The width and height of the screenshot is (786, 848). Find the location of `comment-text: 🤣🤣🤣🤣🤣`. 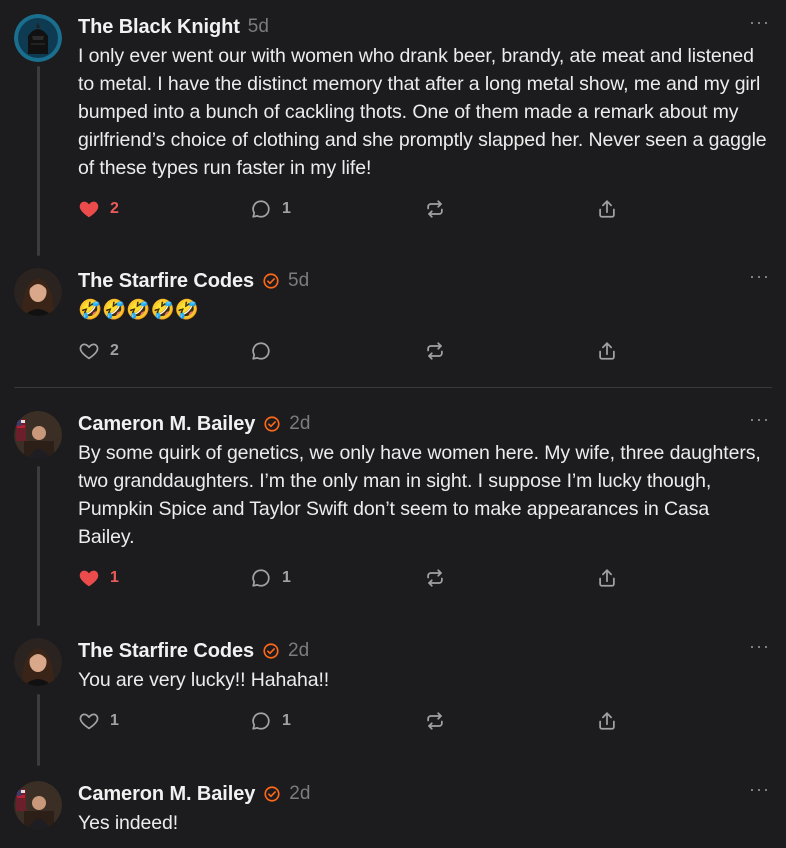

comment-text: 🤣🤣🤣🤣🤣 is located at coordinates (138, 310).